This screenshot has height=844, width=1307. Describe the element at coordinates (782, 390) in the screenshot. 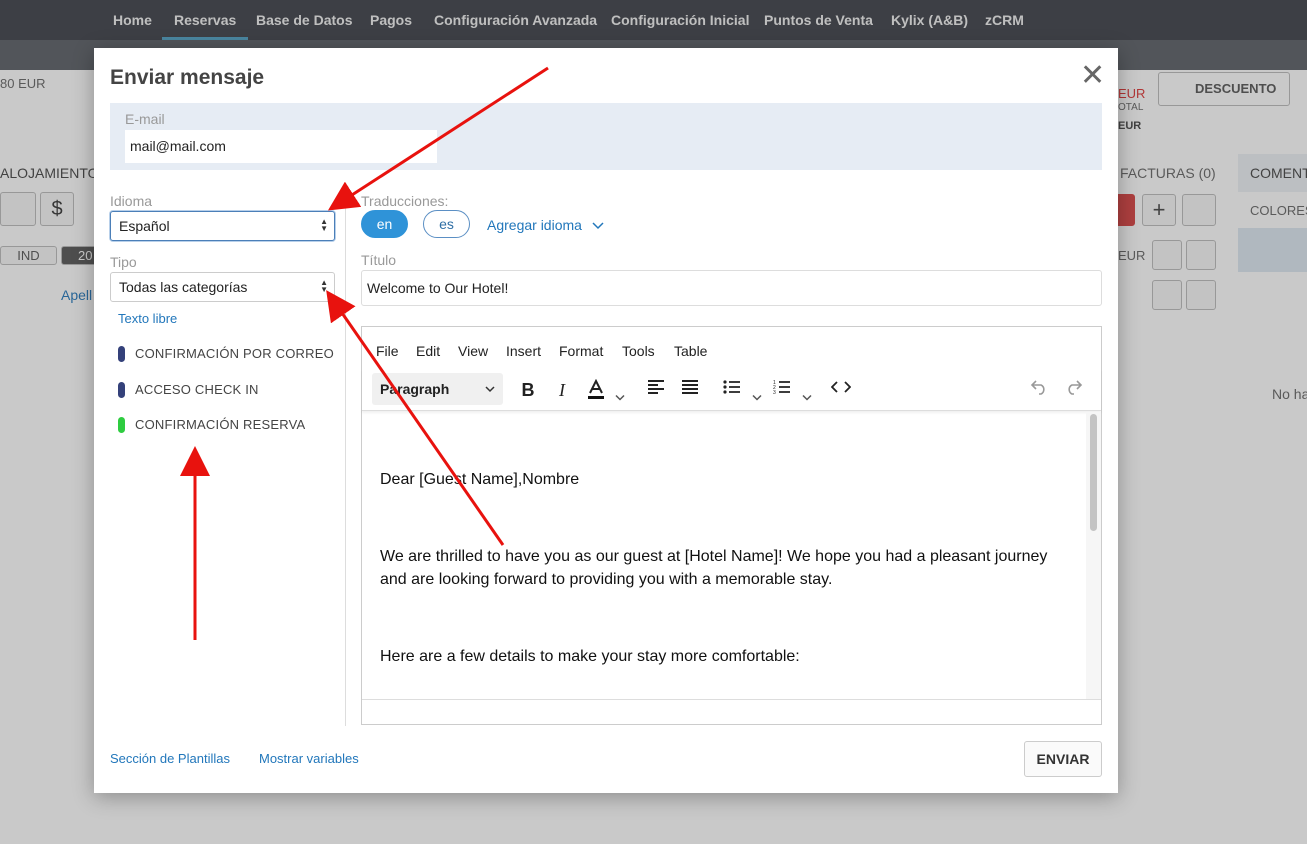

I see `numbered-list-icon: 123` at that location.